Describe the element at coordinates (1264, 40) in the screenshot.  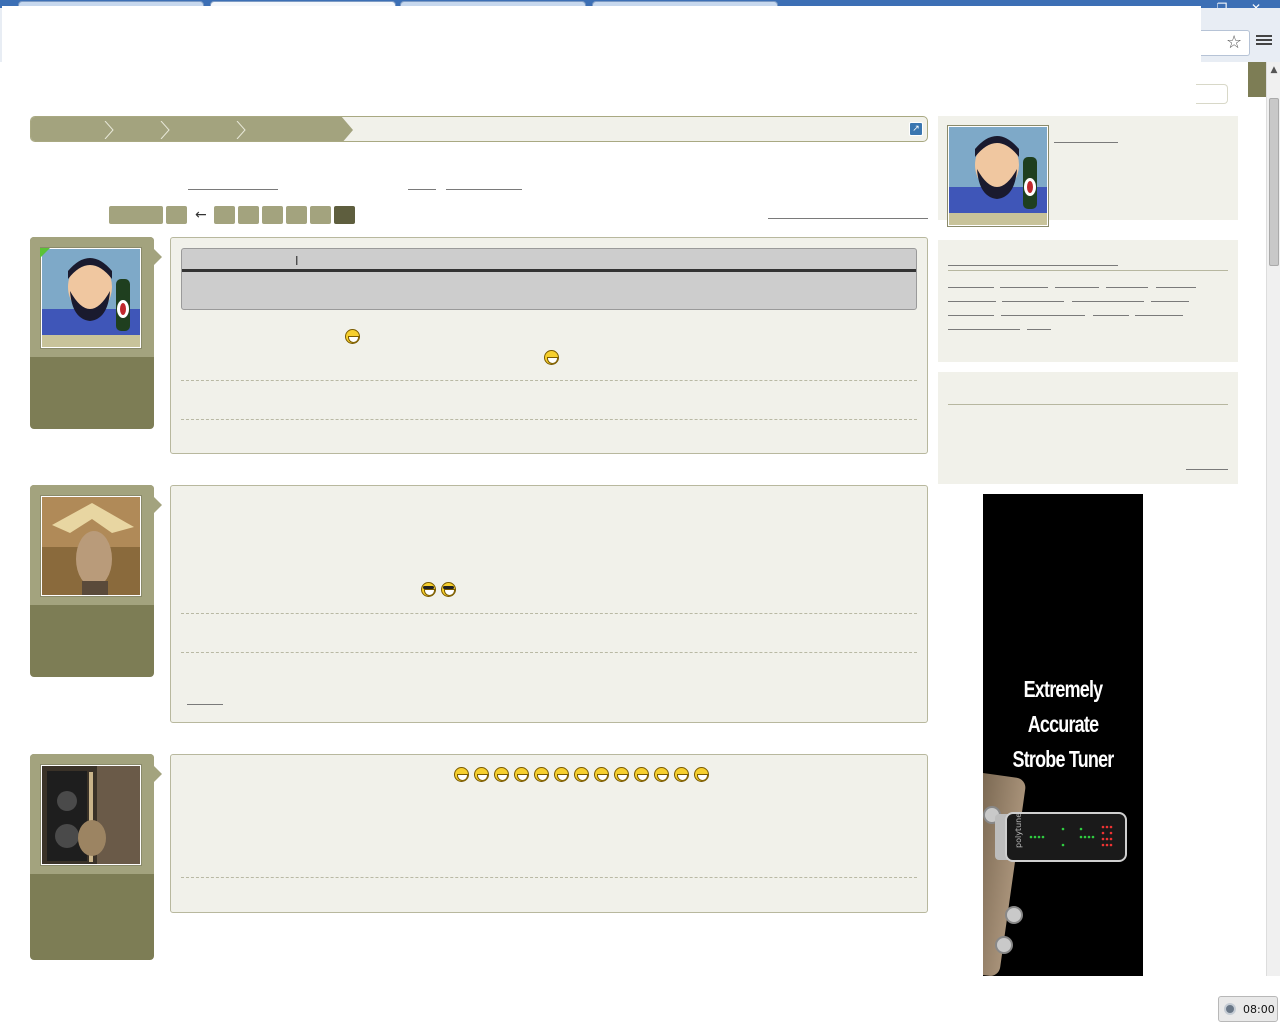
I see `browser-menu-icon` at that location.